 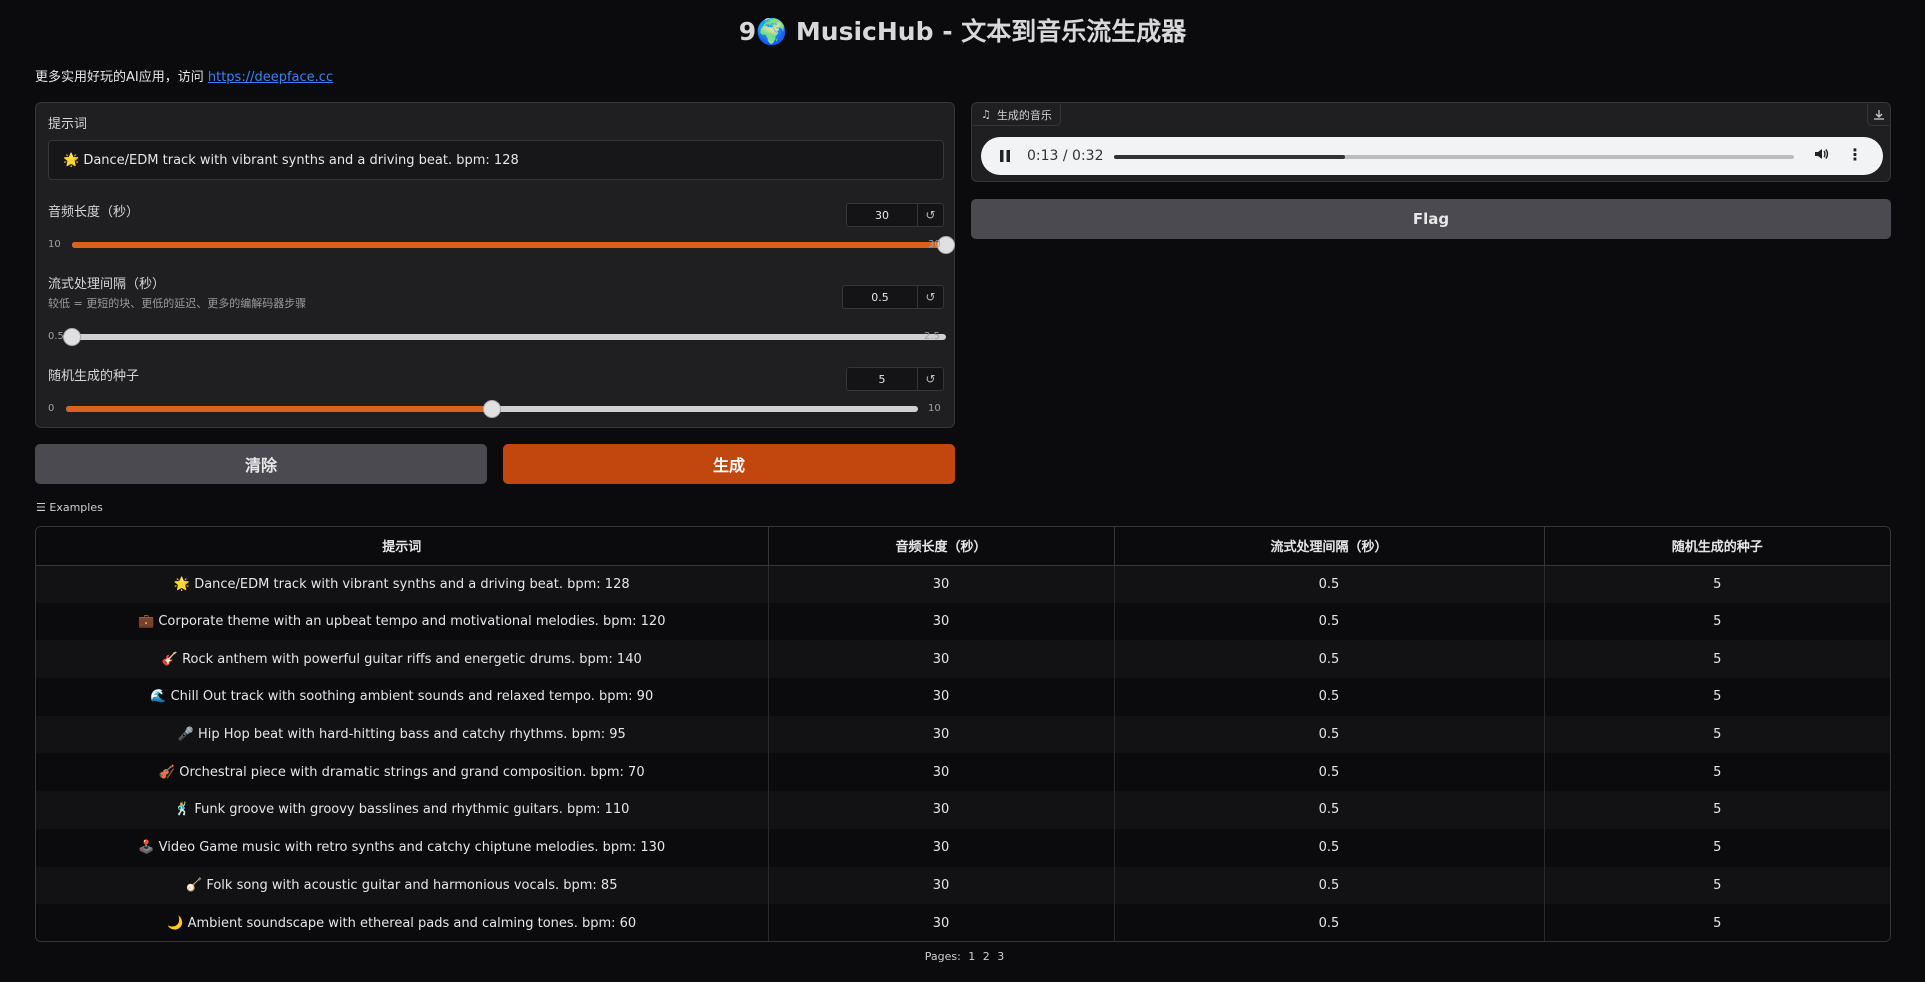 I want to click on interval-label: 流式处理间隔（秒）, so click(x=107, y=284).